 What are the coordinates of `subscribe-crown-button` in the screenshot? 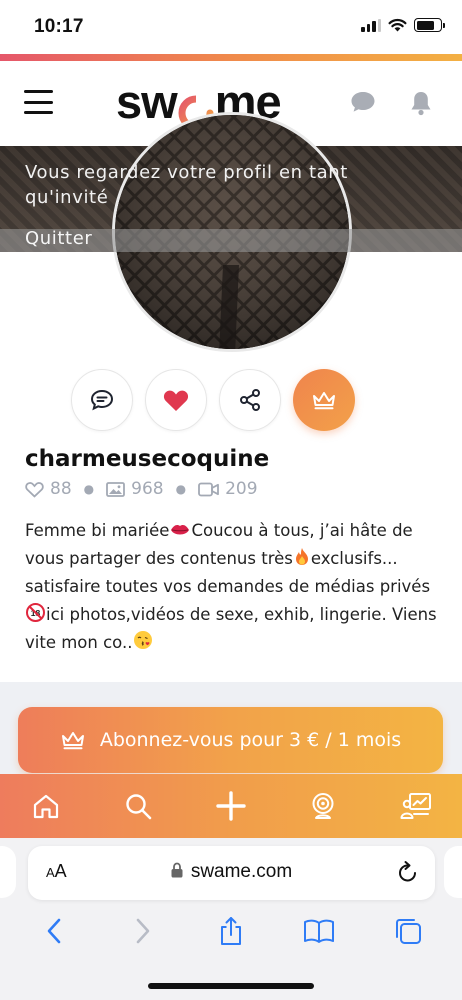 It's located at (324, 400).